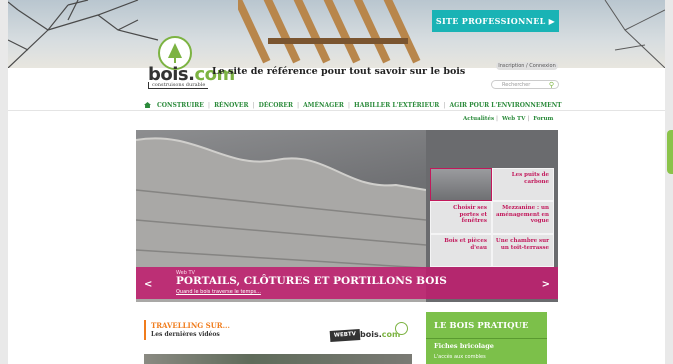  What do you see at coordinates (543, 119) in the screenshot?
I see `link-forum: Forum` at bounding box center [543, 119].